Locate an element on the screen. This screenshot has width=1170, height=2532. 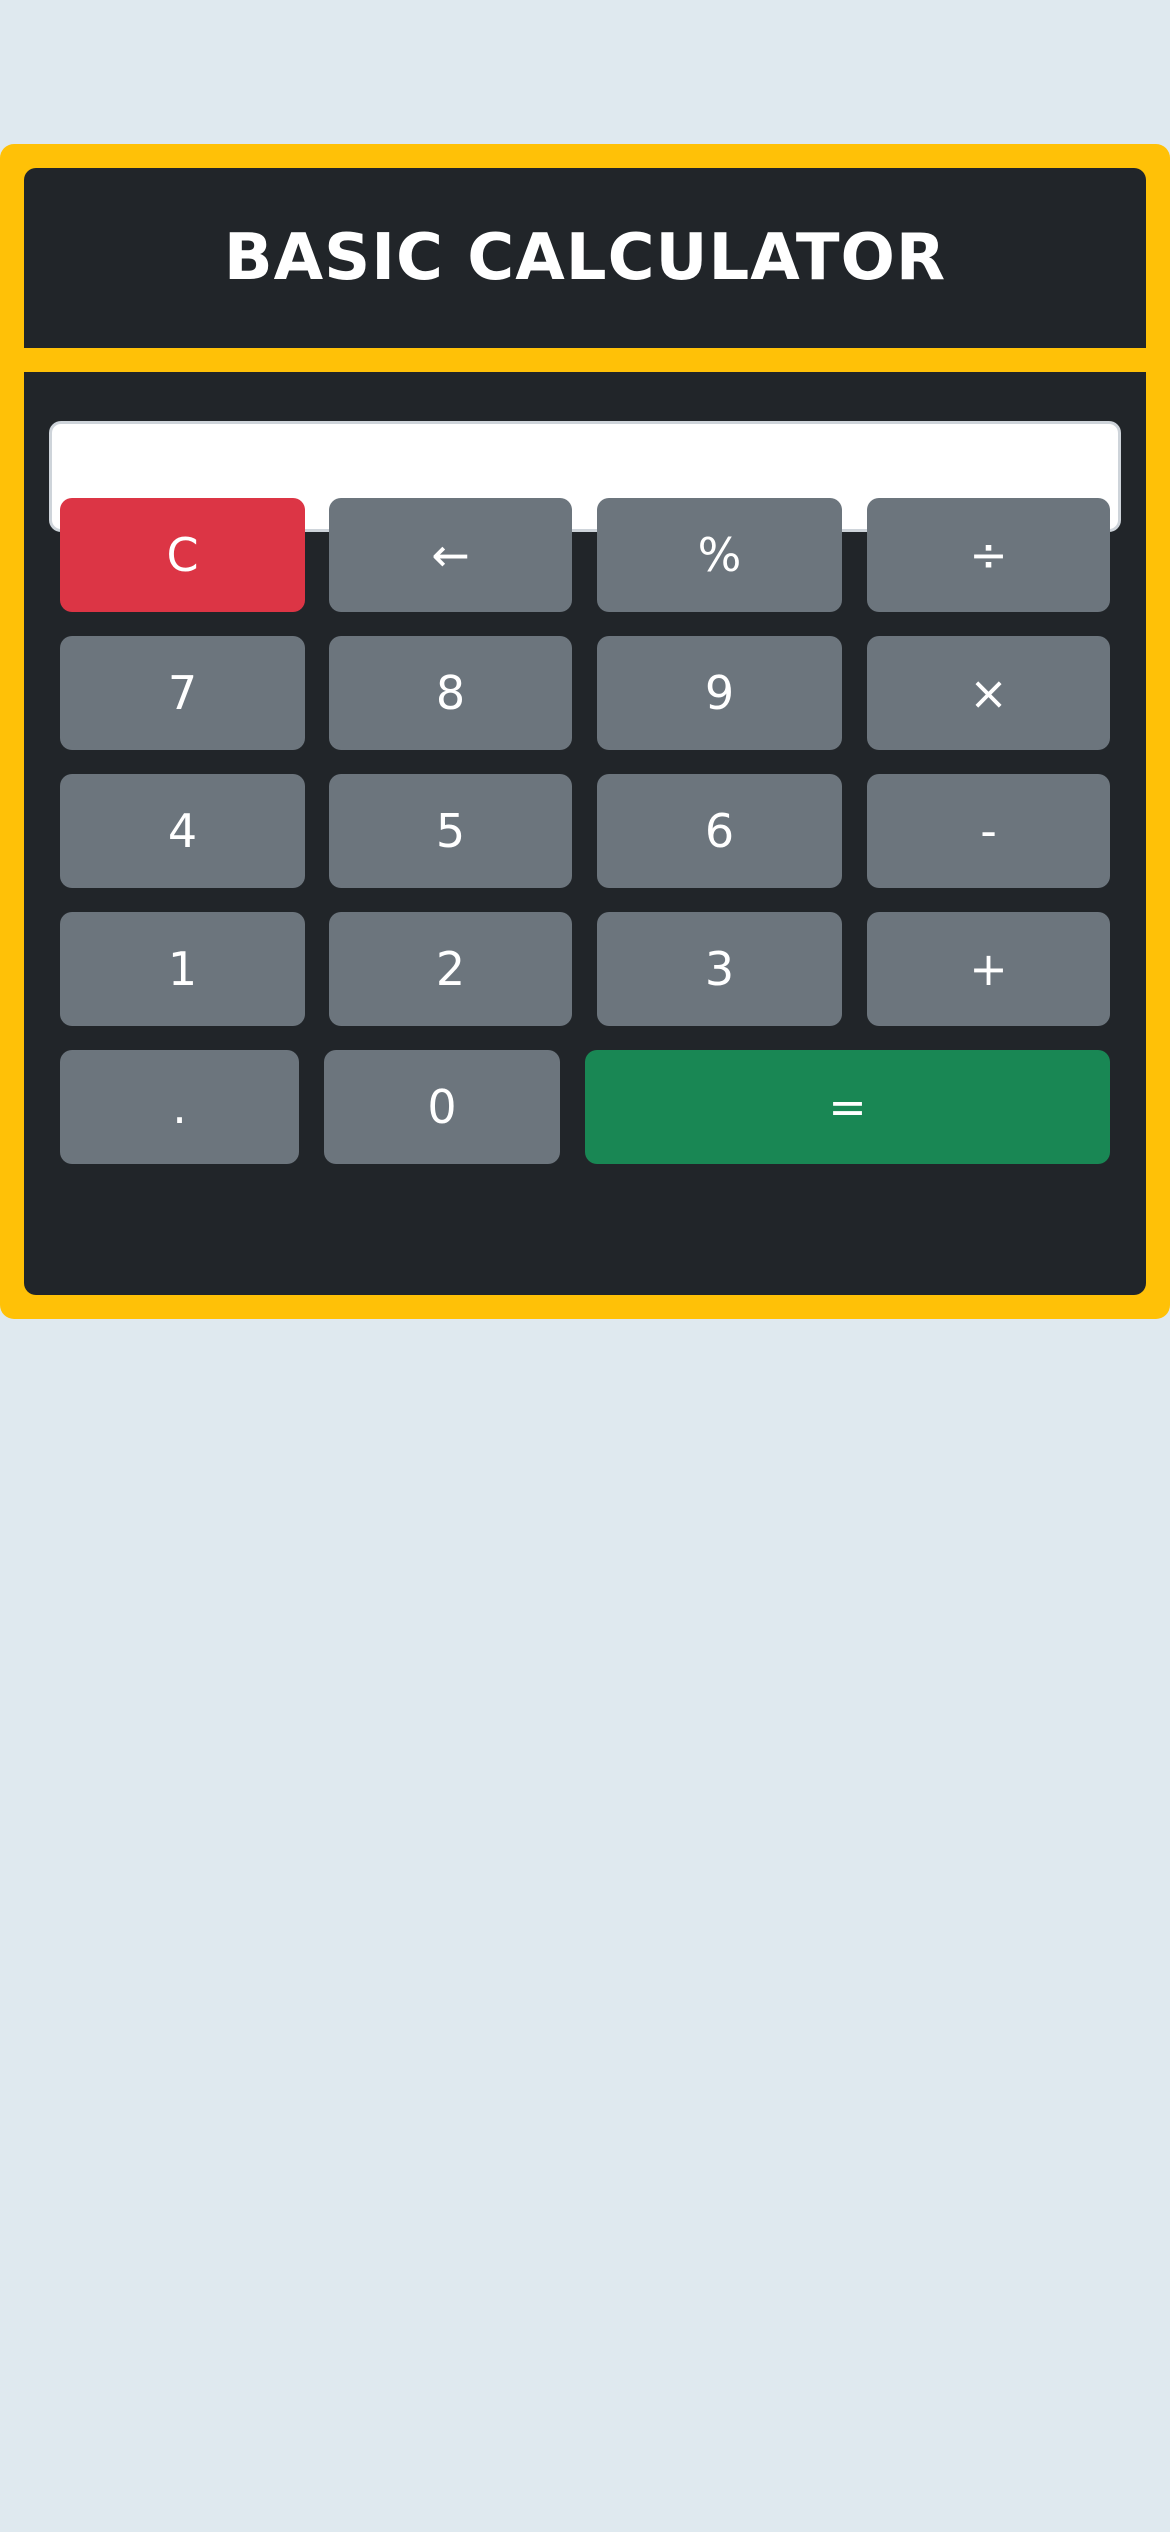
digit-2-button: 2 is located at coordinates (450, 969).